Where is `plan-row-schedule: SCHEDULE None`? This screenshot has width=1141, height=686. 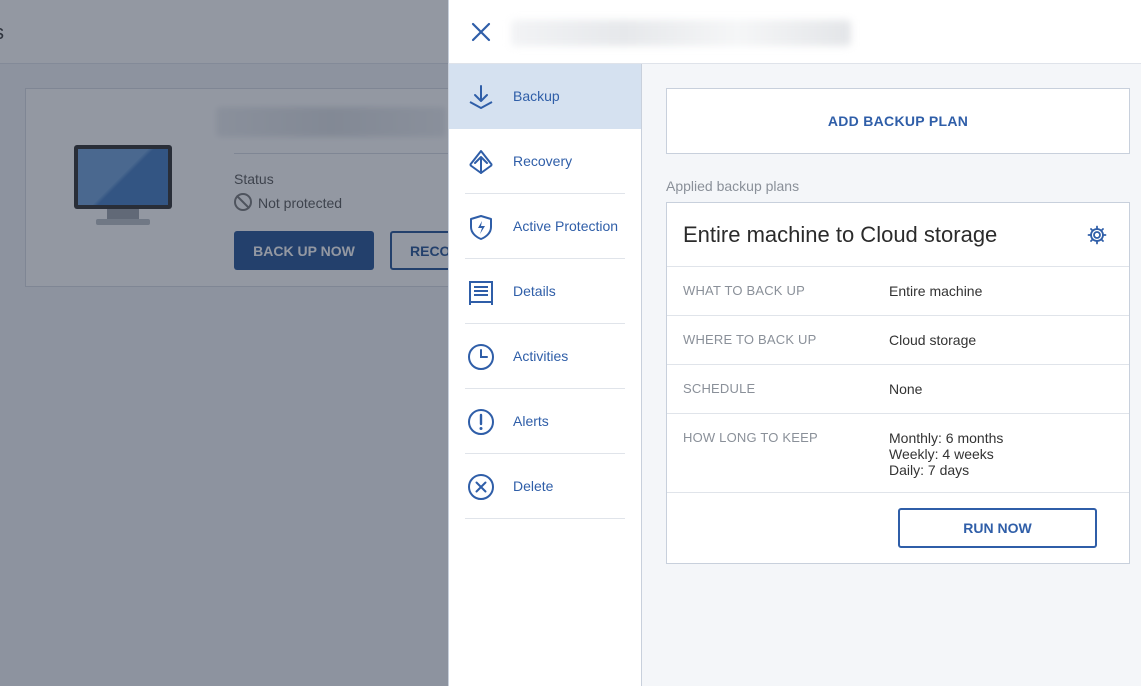 plan-row-schedule: SCHEDULE None is located at coordinates (898, 389).